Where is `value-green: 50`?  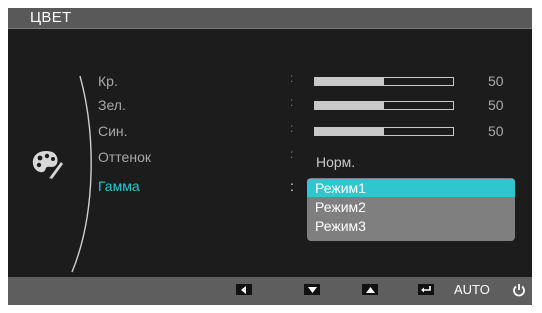
value-green: 50 is located at coordinates (496, 105).